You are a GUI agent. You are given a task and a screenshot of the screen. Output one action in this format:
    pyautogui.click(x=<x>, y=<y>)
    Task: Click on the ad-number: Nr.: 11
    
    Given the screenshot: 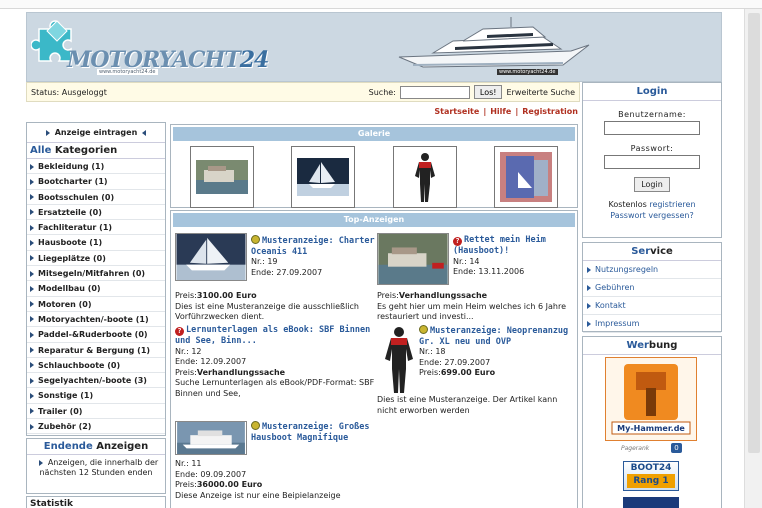 What is the action you would take?
    pyautogui.click(x=188, y=463)
    